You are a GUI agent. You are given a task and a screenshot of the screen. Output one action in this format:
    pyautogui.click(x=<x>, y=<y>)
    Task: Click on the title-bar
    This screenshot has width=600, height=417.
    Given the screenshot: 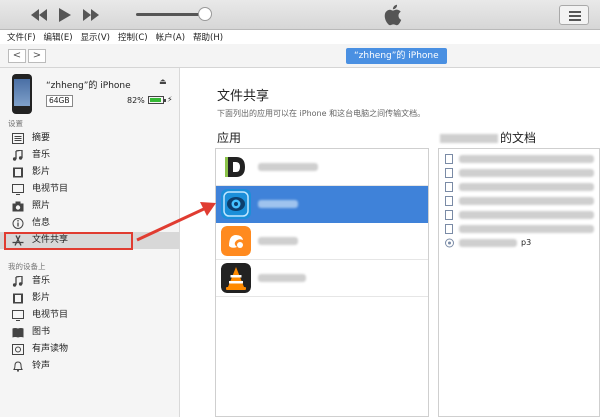 What is the action you would take?
    pyautogui.click(x=300, y=15)
    